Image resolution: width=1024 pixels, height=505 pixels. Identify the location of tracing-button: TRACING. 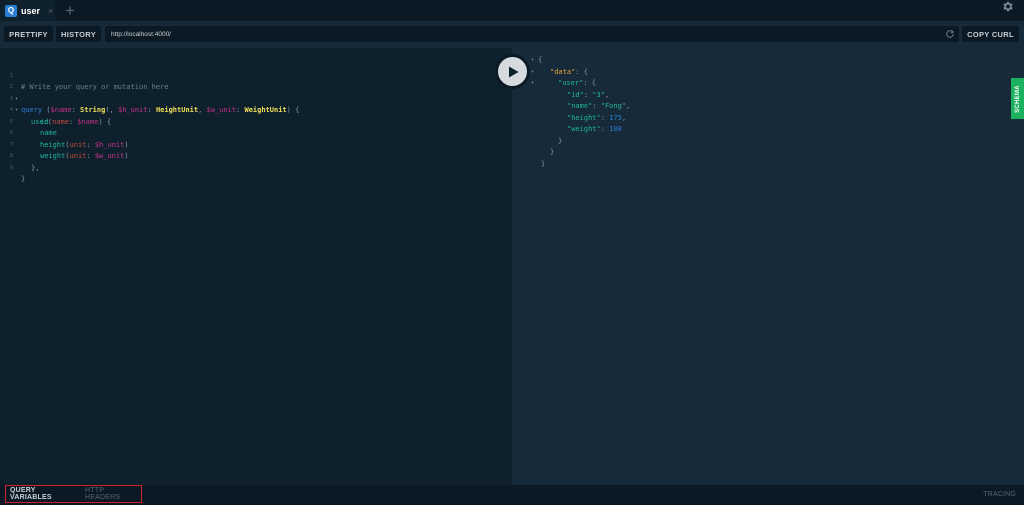
(999, 494).